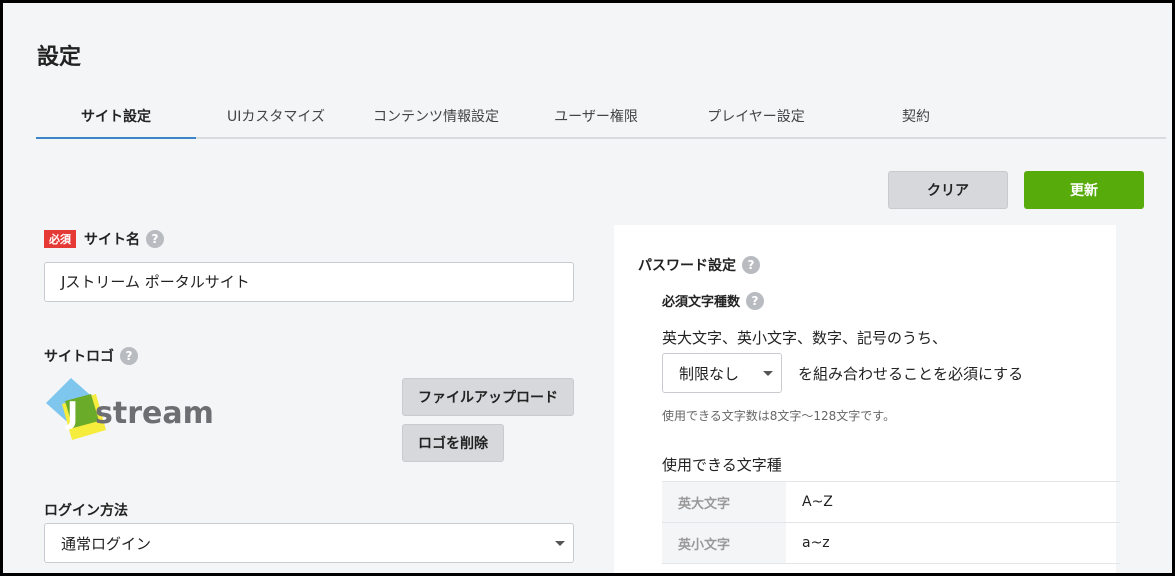 The image size is (1175, 576). What do you see at coordinates (724, 502) in the screenshot?
I see `charset-key: 英大文字` at bounding box center [724, 502].